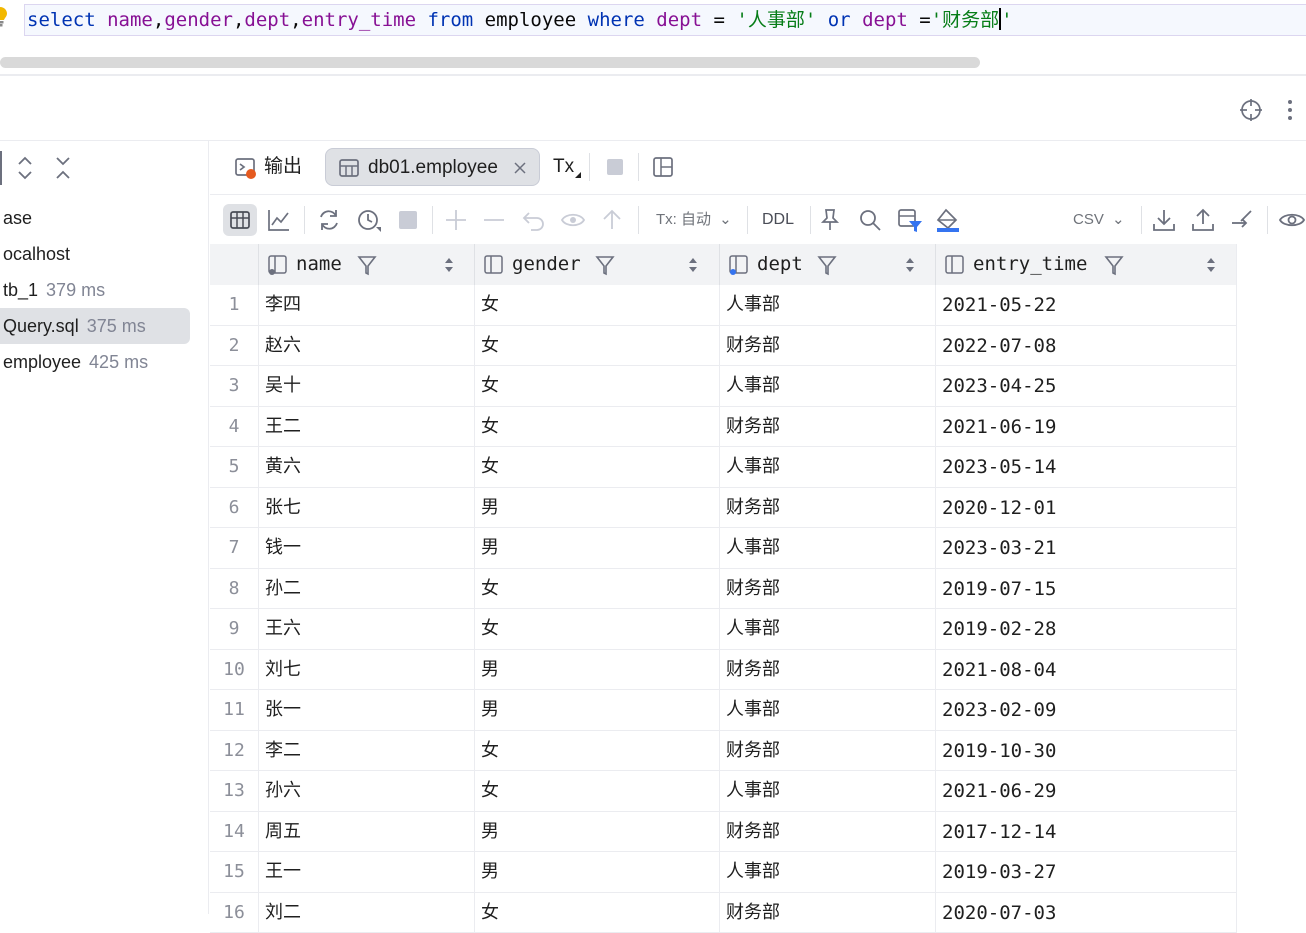 Image resolution: width=1306 pixels, height=933 pixels. Describe the element at coordinates (234, 872) in the screenshot. I see `row-number: 15` at that location.